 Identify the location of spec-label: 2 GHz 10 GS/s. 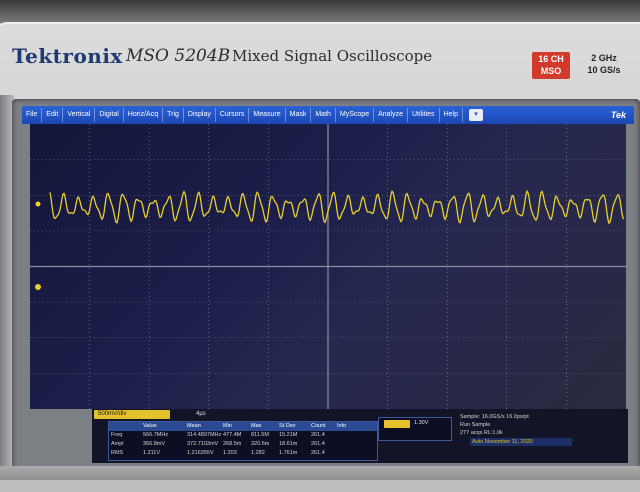
(604, 64).